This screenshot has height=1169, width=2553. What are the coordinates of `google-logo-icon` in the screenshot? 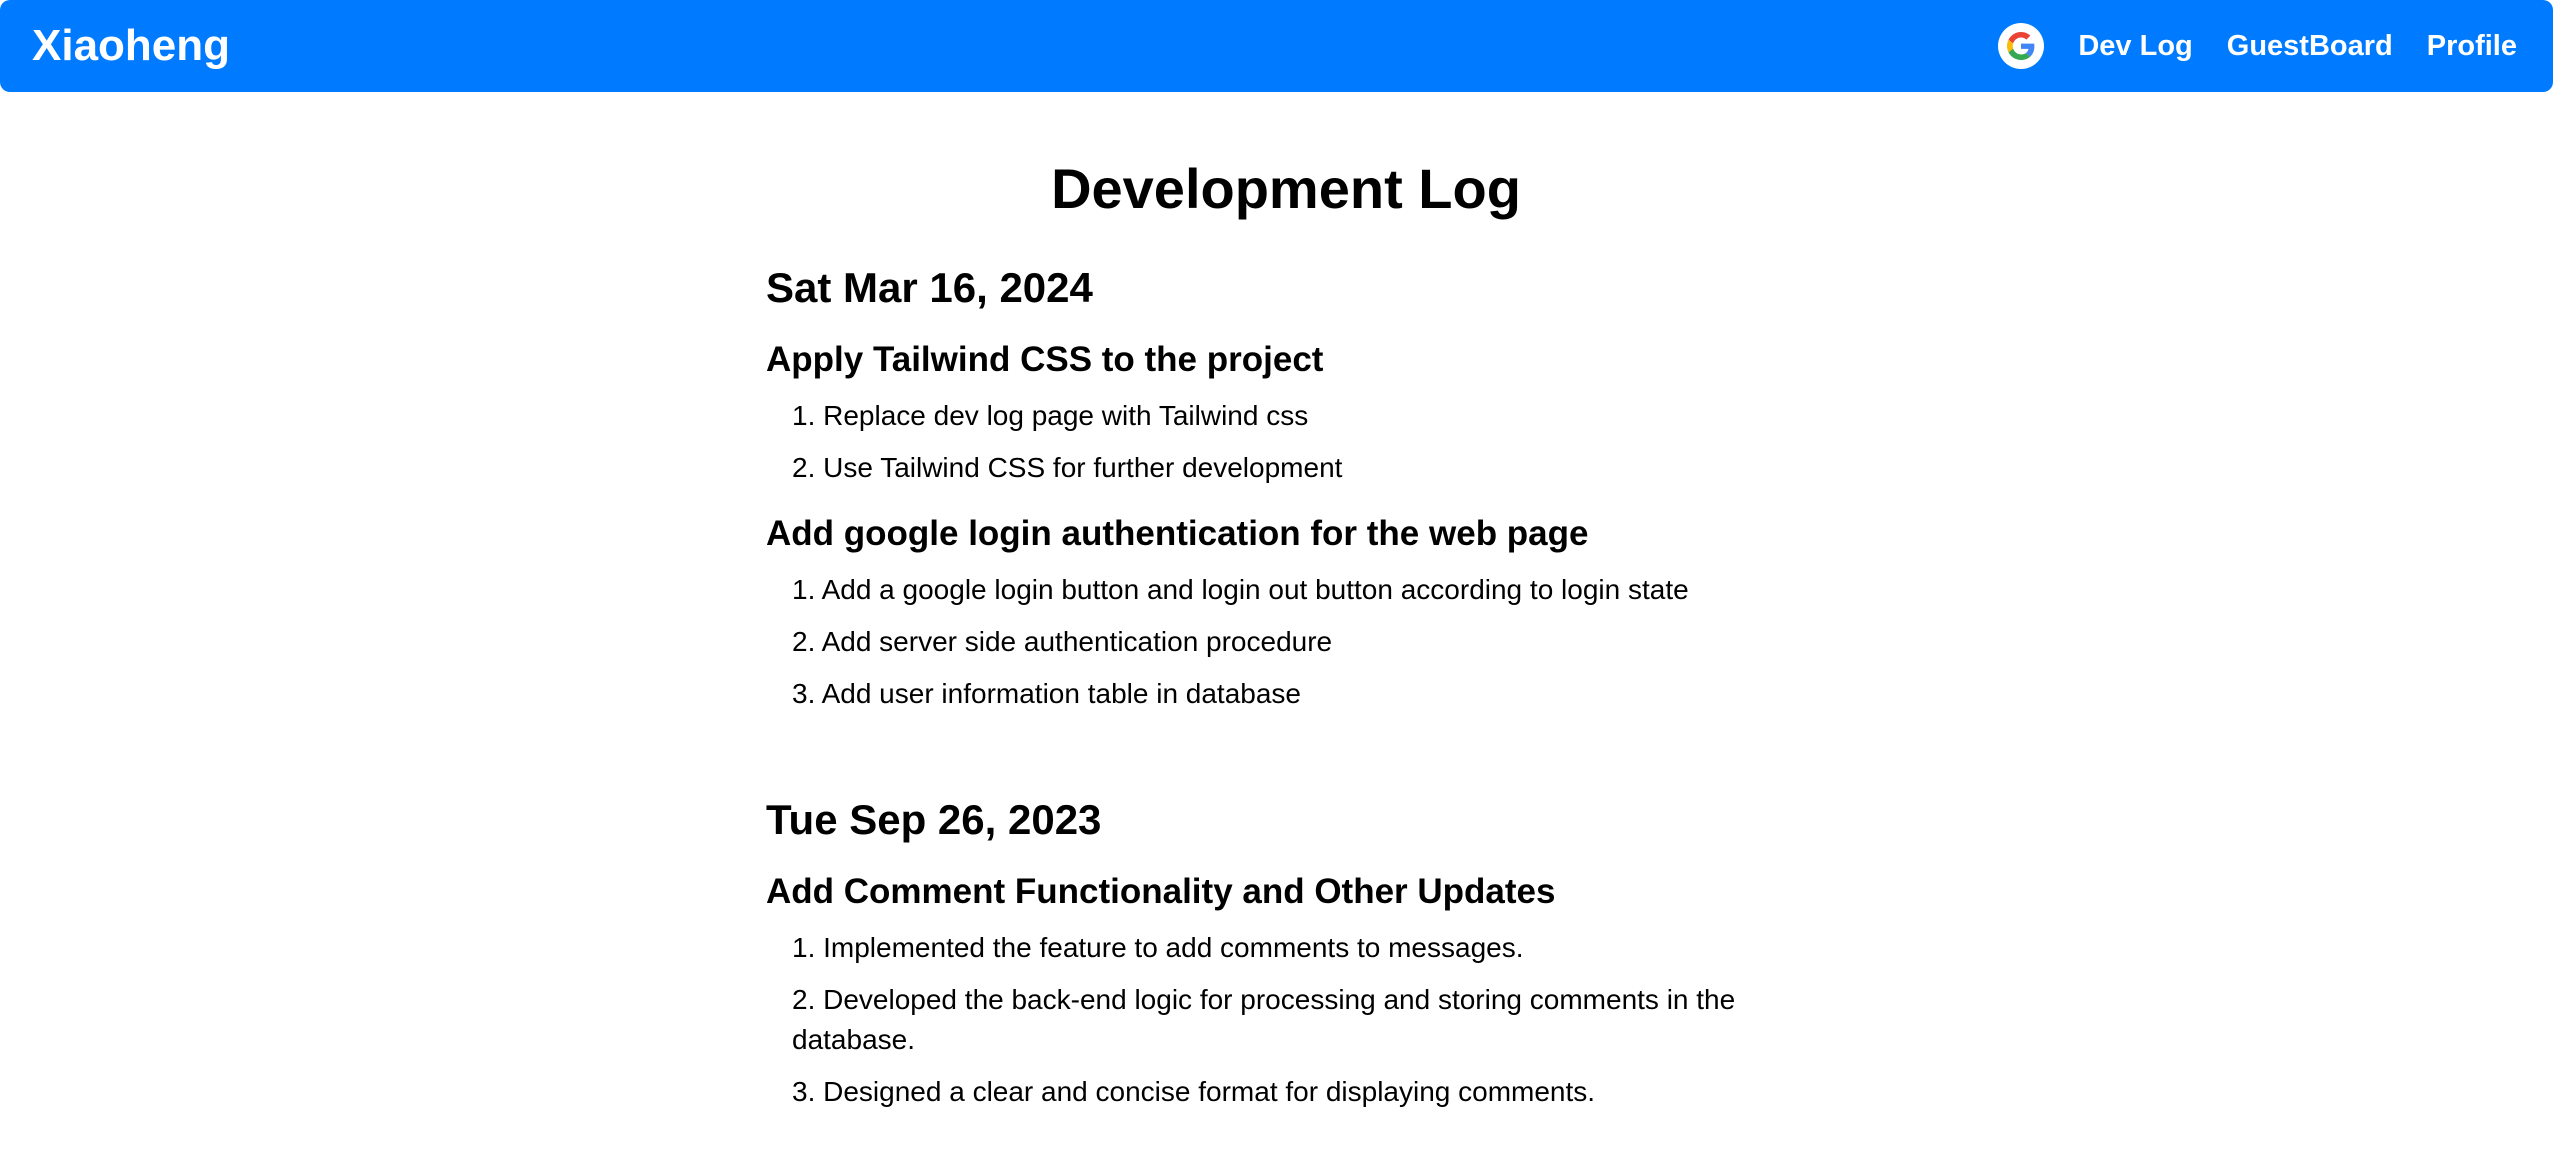 It's located at (2021, 46).